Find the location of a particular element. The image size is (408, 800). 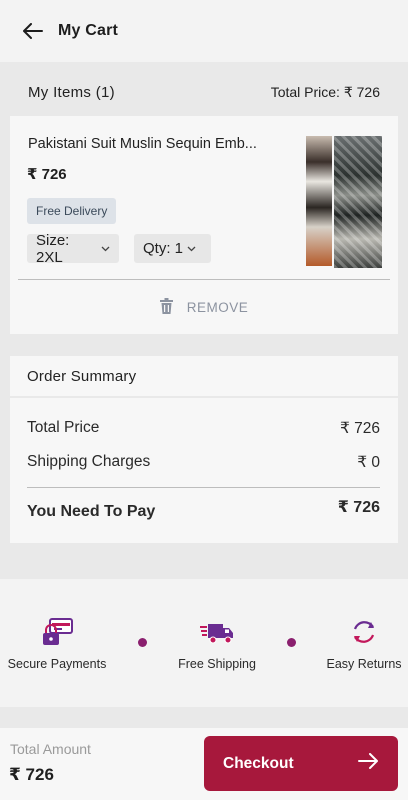

order-summary-title: Order Summary is located at coordinates (204, 376).